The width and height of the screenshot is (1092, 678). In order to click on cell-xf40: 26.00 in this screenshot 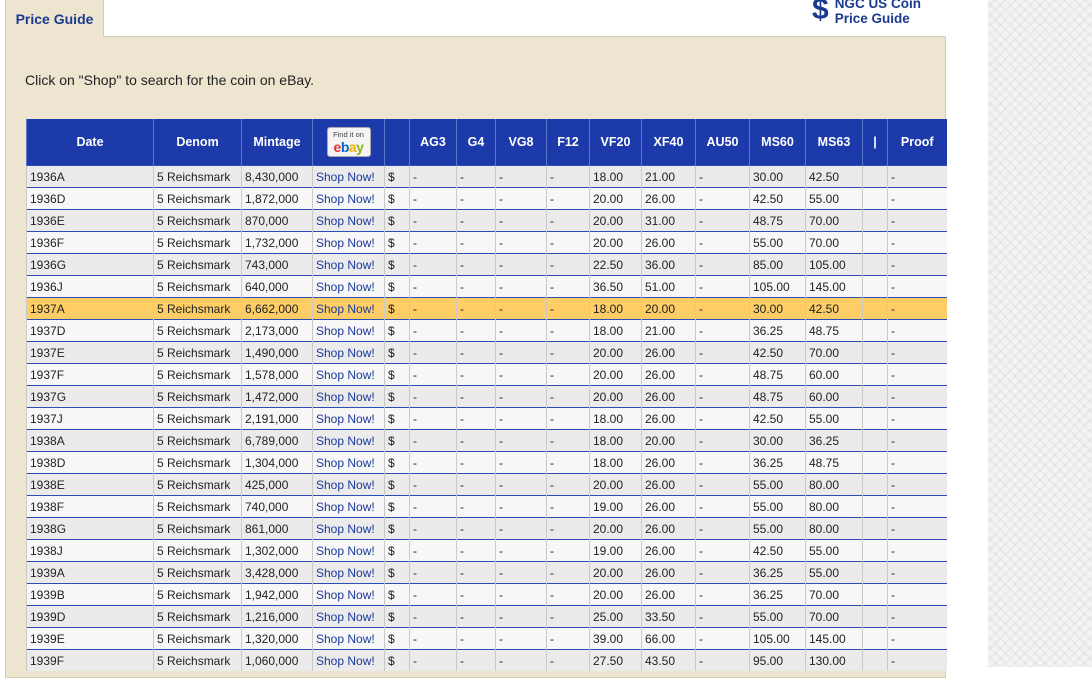, I will do `click(668, 396)`.